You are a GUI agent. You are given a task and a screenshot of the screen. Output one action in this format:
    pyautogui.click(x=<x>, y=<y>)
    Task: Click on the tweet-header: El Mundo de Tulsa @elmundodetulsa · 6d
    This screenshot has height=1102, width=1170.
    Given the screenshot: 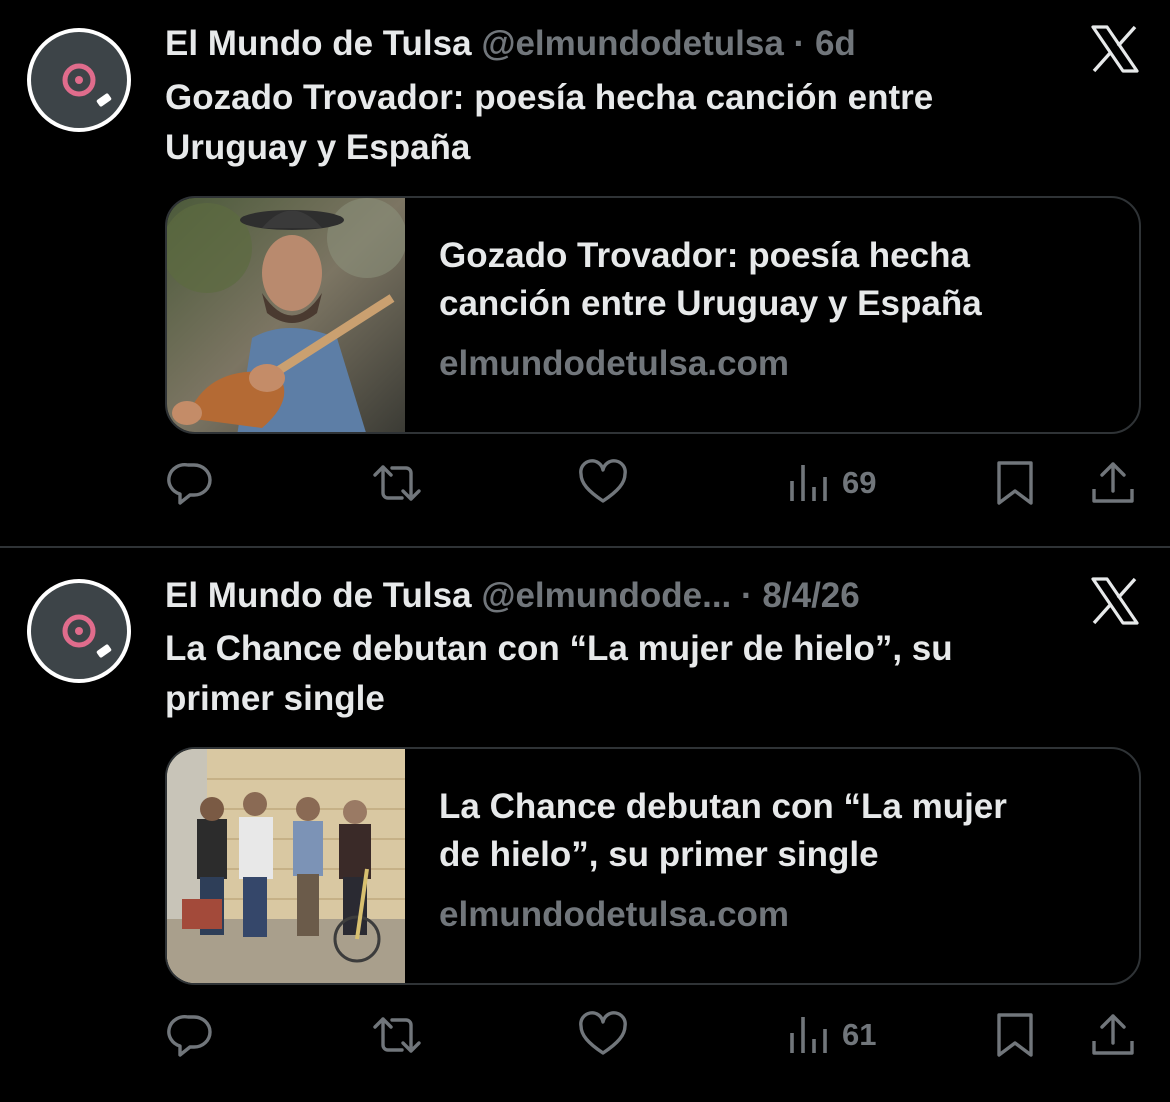 What is the action you would take?
    pyautogui.click(x=510, y=44)
    